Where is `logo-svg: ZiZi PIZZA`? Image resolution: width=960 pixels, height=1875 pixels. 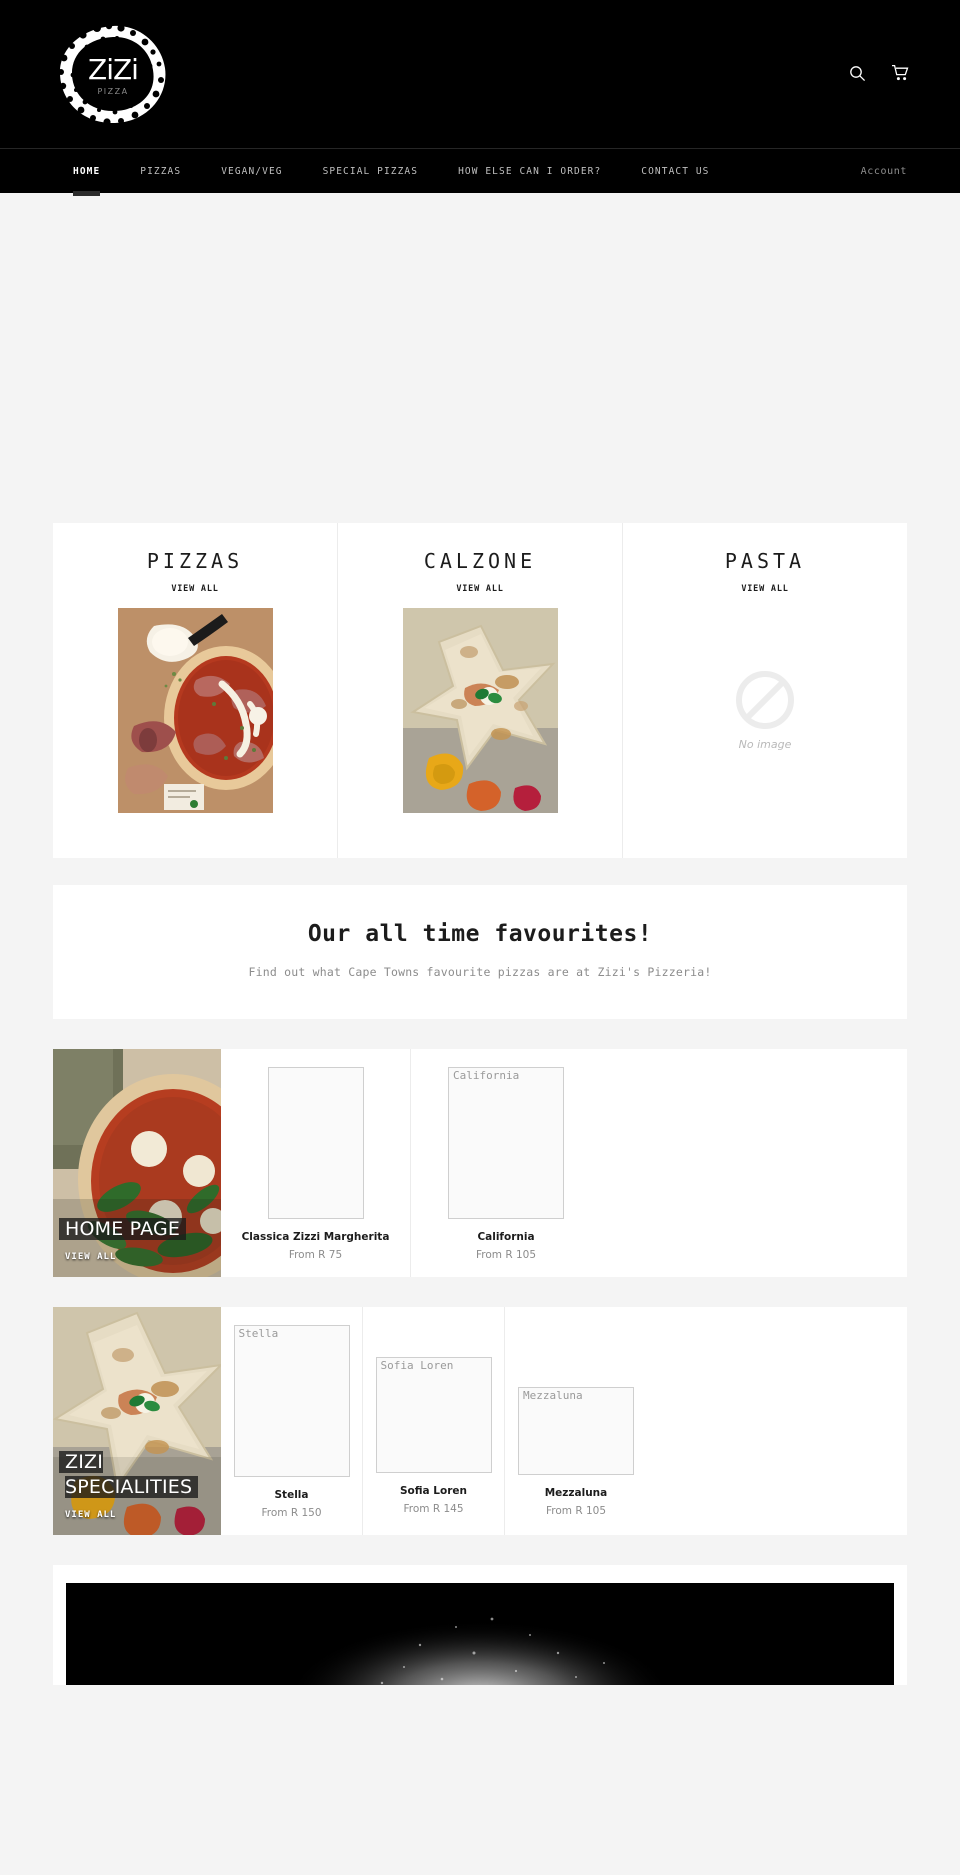 logo-svg: ZiZi PIZZA is located at coordinates (112, 74).